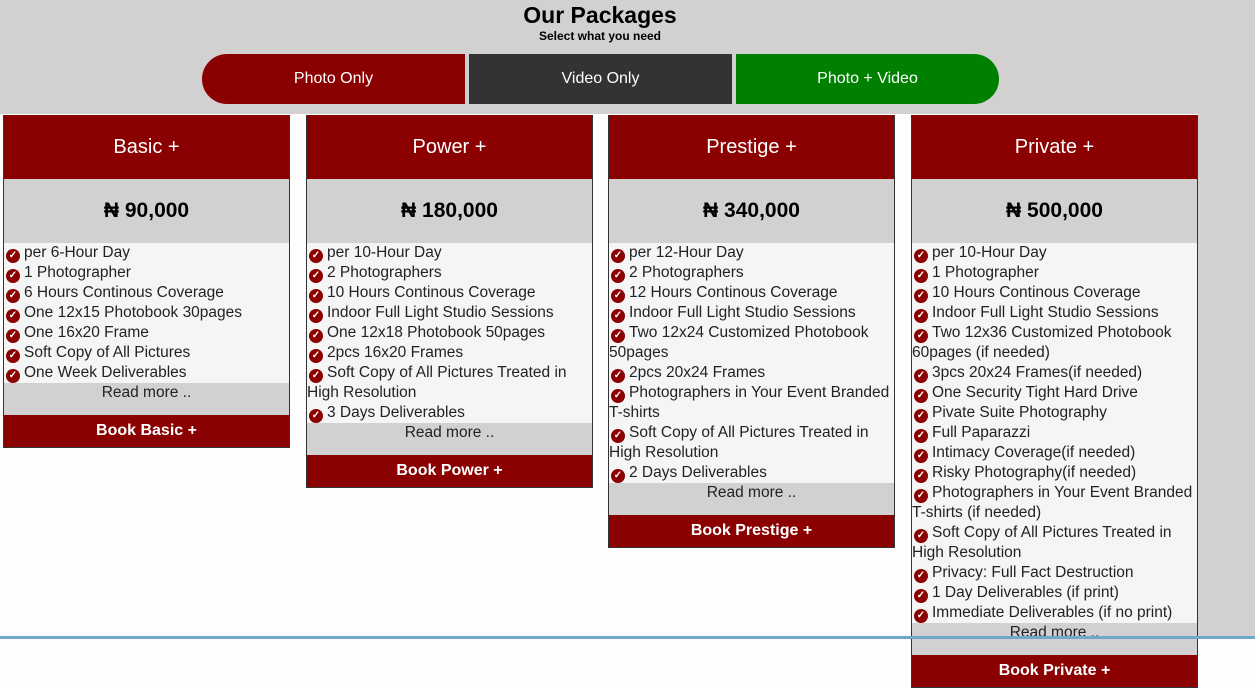 The height and width of the screenshot is (688, 1255). Describe the element at coordinates (146, 293) in the screenshot. I see `feature-item: ✓ 6 Hours Continous Coverage` at that location.